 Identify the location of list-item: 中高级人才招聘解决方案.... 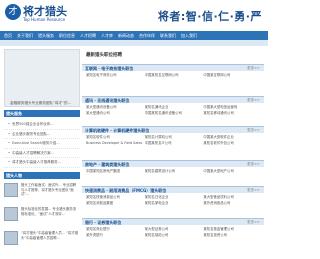
(42, 153).